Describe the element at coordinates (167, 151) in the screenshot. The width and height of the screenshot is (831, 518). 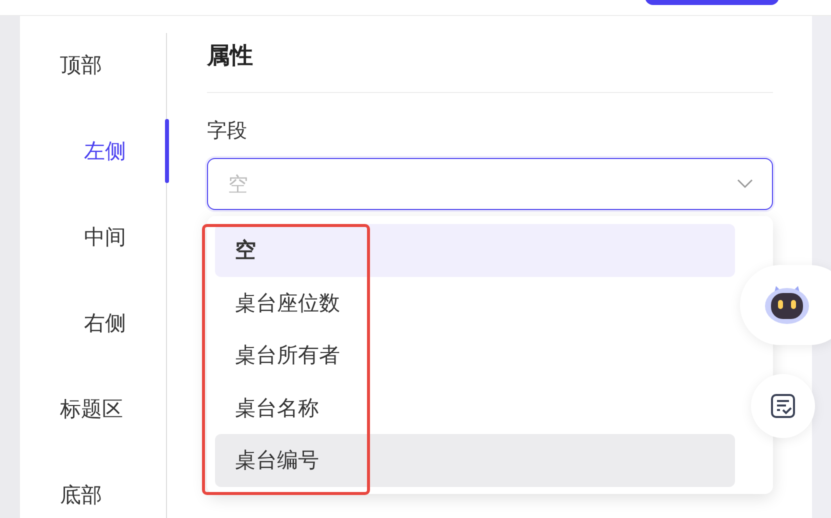
I see `active-indicator` at that location.